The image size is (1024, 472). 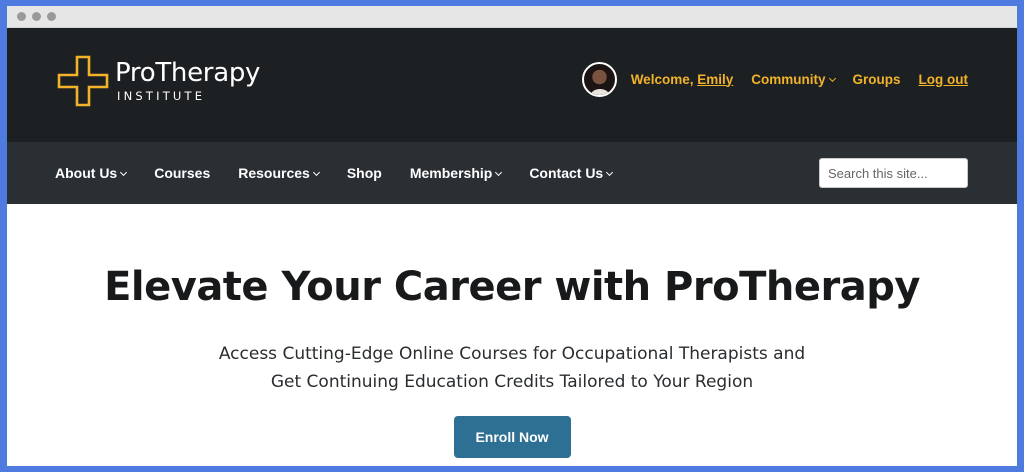 I want to click on user-nav: Welcome, Emily Community Groups Log out, so click(x=774, y=79).